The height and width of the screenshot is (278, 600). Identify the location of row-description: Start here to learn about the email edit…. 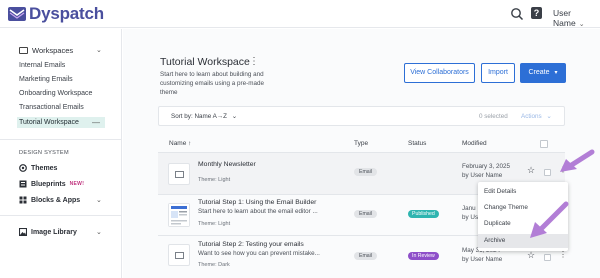
(258, 211).